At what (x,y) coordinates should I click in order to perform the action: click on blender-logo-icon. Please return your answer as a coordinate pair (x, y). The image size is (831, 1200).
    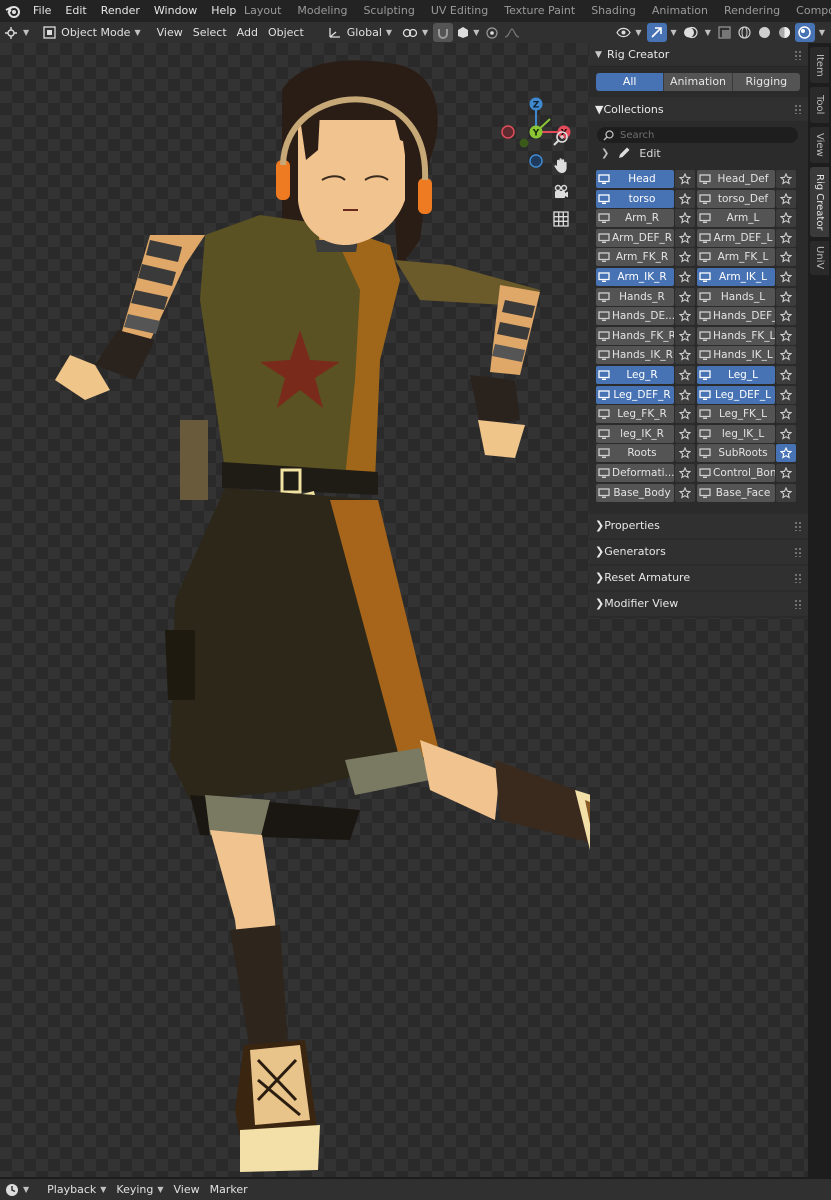
    Looking at the image, I should click on (13, 11).